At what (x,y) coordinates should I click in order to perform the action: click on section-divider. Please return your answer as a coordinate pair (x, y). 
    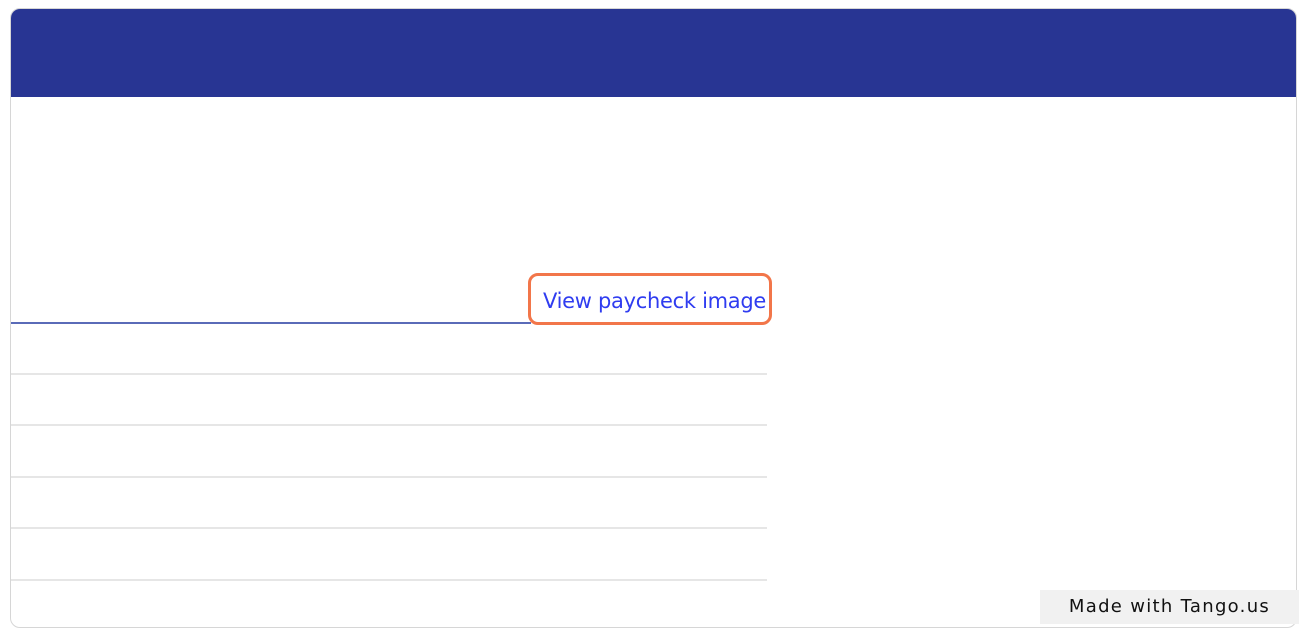
    Looking at the image, I should click on (271, 323).